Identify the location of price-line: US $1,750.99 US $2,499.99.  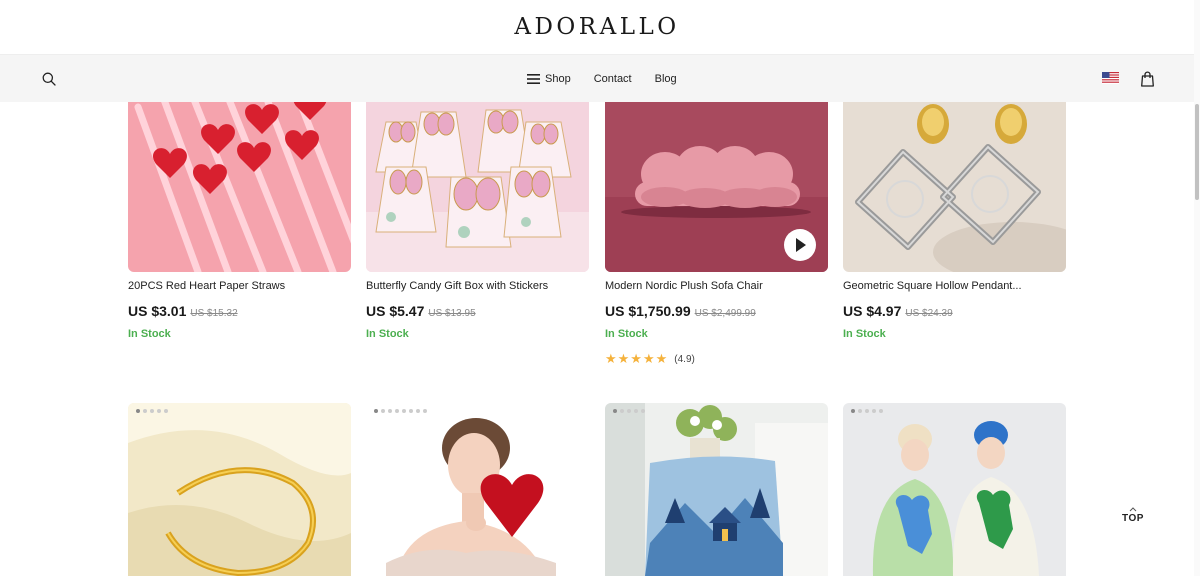
(680, 312).